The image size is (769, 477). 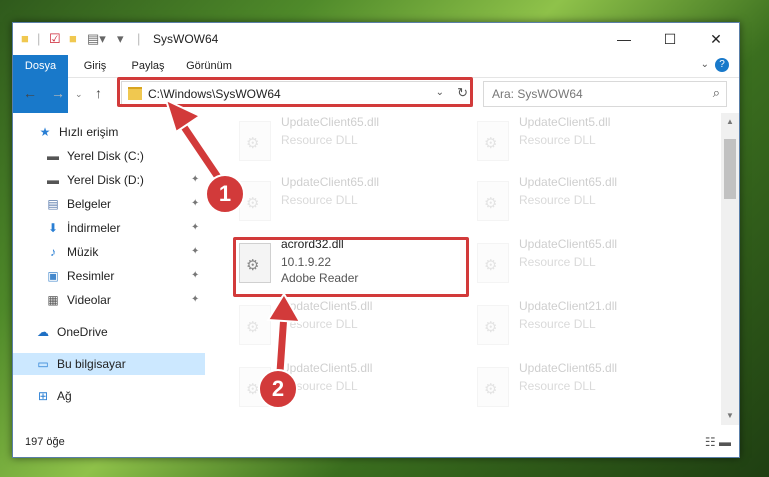 What do you see at coordinates (95, 66) in the screenshot?
I see `tab-home: Giriş` at bounding box center [95, 66].